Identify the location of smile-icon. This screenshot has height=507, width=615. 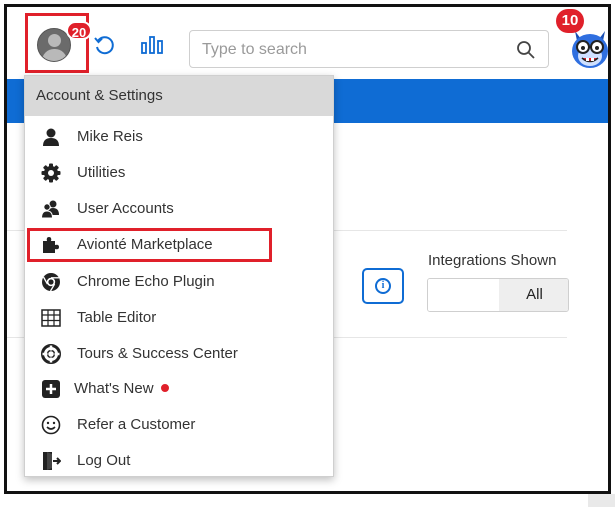
(51, 425).